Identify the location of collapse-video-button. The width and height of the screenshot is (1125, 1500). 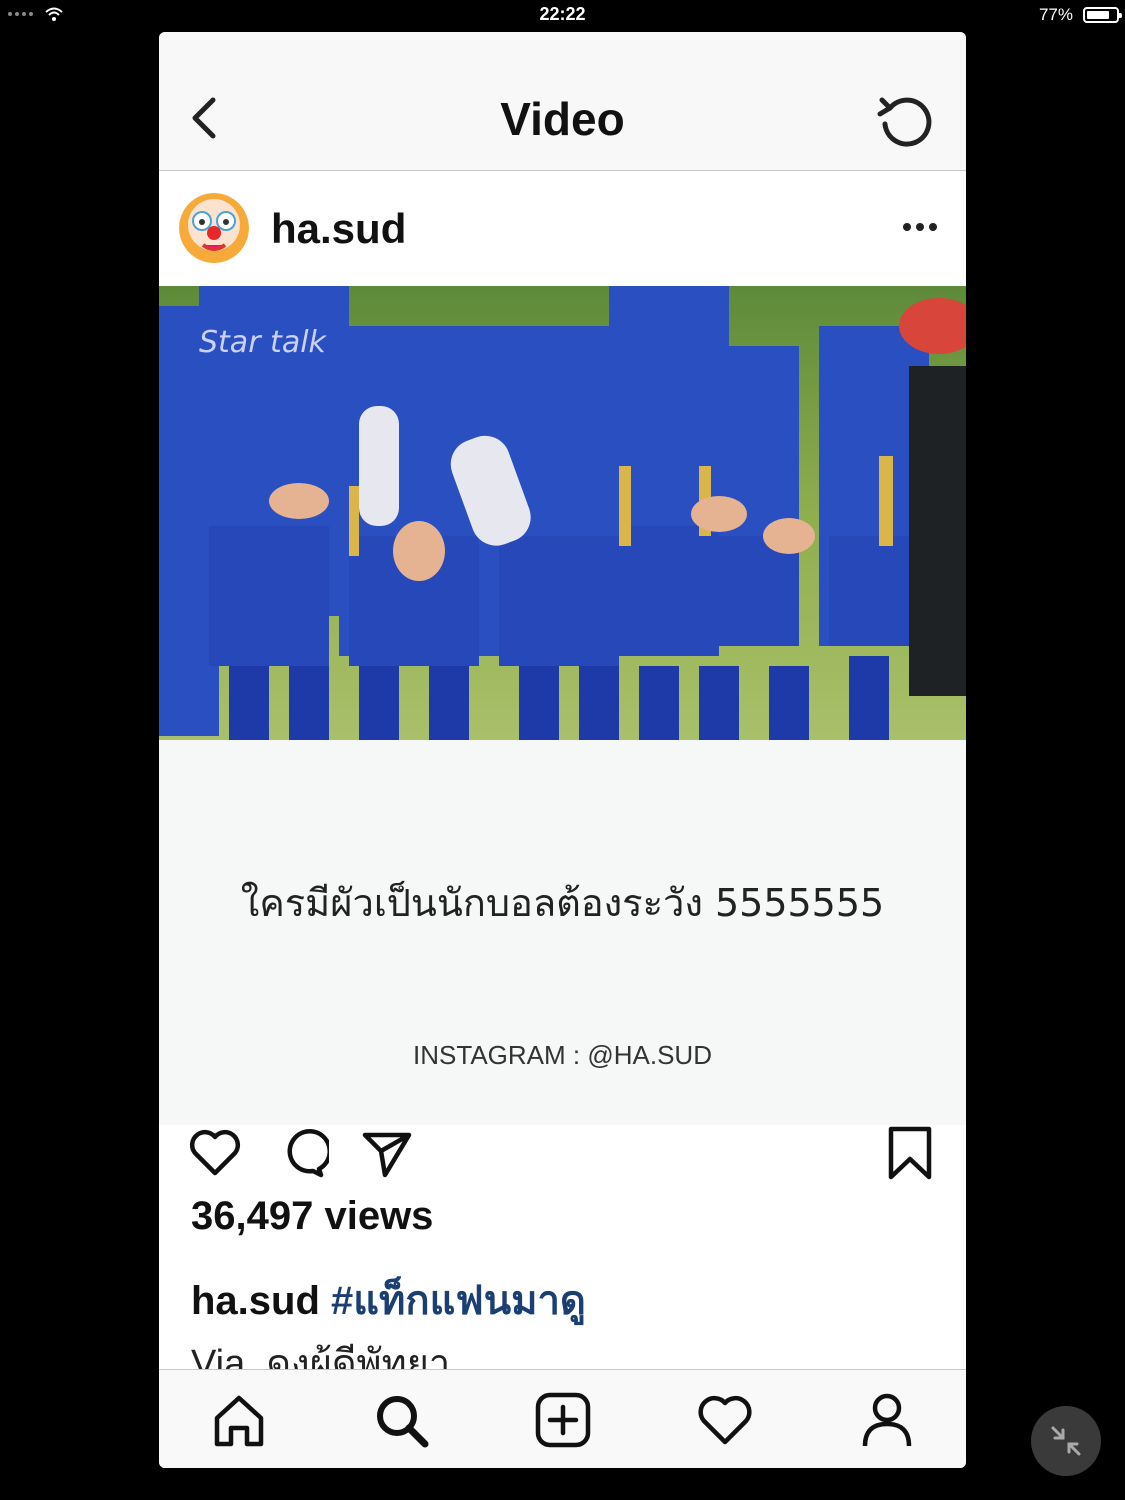
(1066, 1441).